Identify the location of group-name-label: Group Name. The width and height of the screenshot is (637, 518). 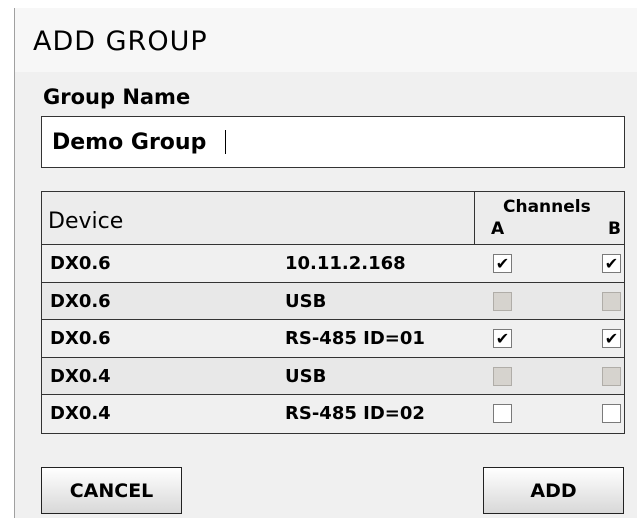
(117, 97).